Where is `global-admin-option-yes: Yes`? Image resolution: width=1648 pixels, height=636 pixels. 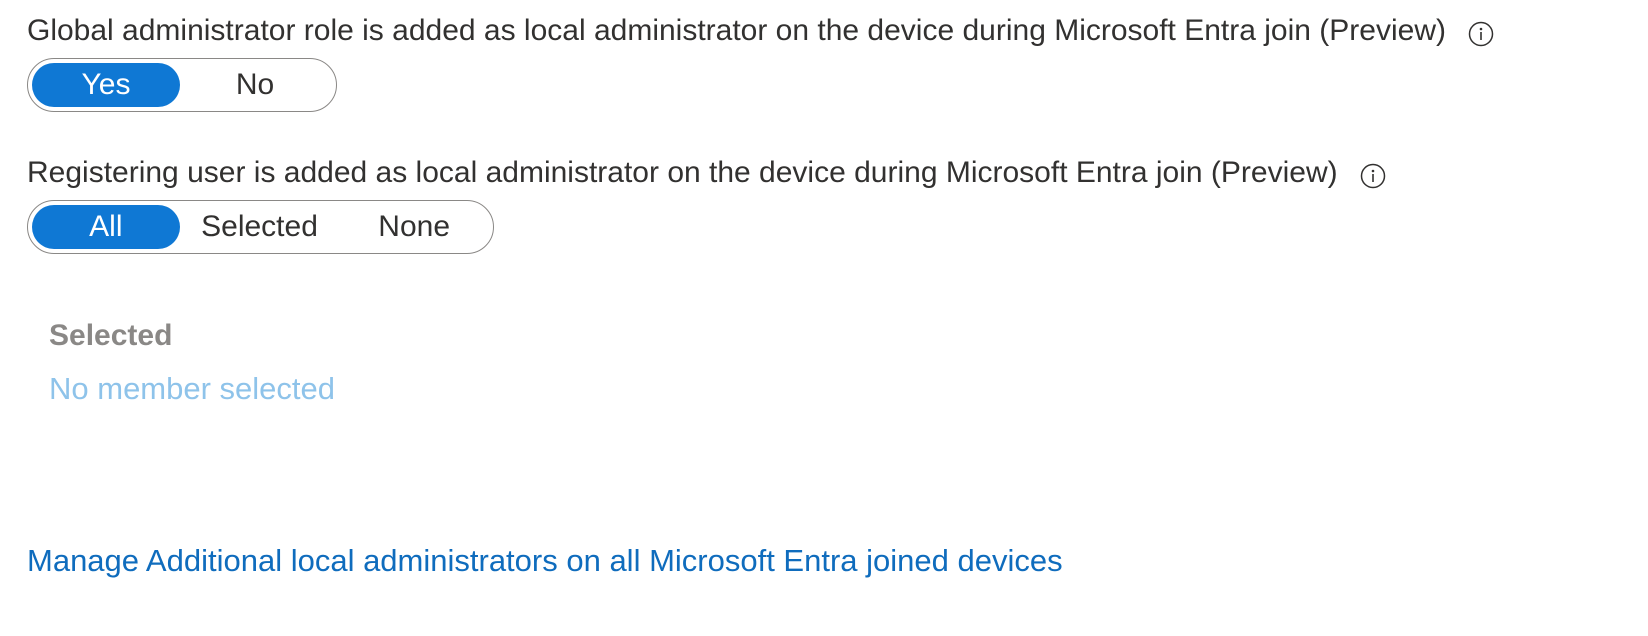
global-admin-option-yes: Yes is located at coordinates (106, 85).